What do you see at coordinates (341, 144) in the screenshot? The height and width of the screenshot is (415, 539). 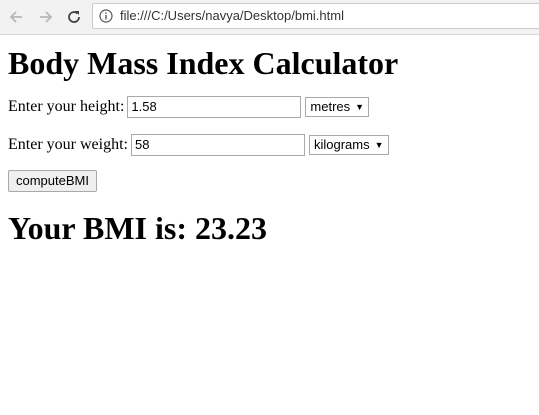 I see `weight-unit-value: kilograms` at bounding box center [341, 144].